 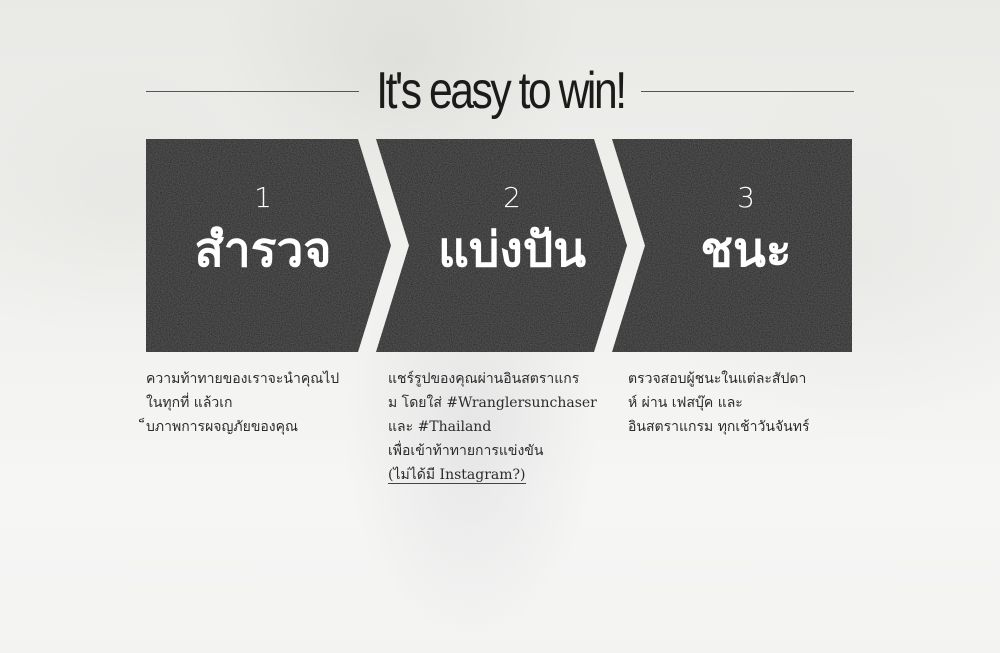 I want to click on step-2-description-line: แชร์รูปของคุณผ่านอินสตราแกร, so click(x=484, y=379).